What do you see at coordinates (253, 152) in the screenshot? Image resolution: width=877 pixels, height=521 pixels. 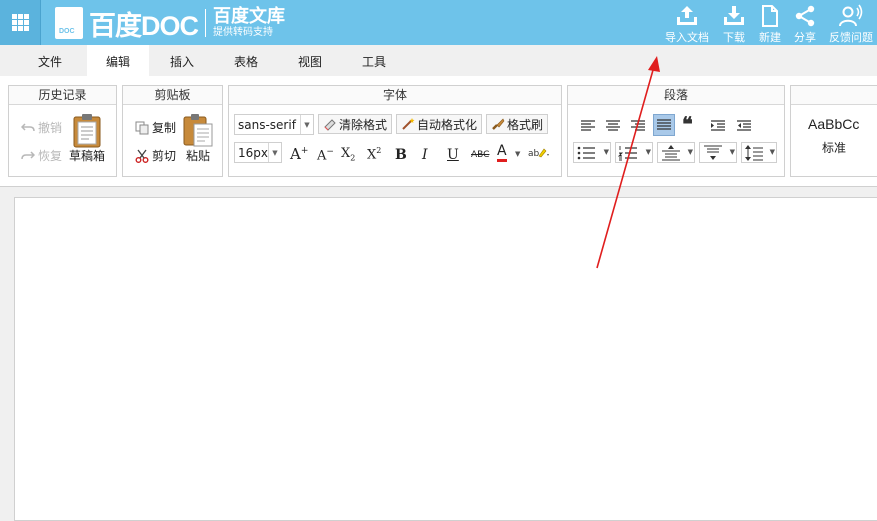 I see `font-size-value: 16px` at bounding box center [253, 152].